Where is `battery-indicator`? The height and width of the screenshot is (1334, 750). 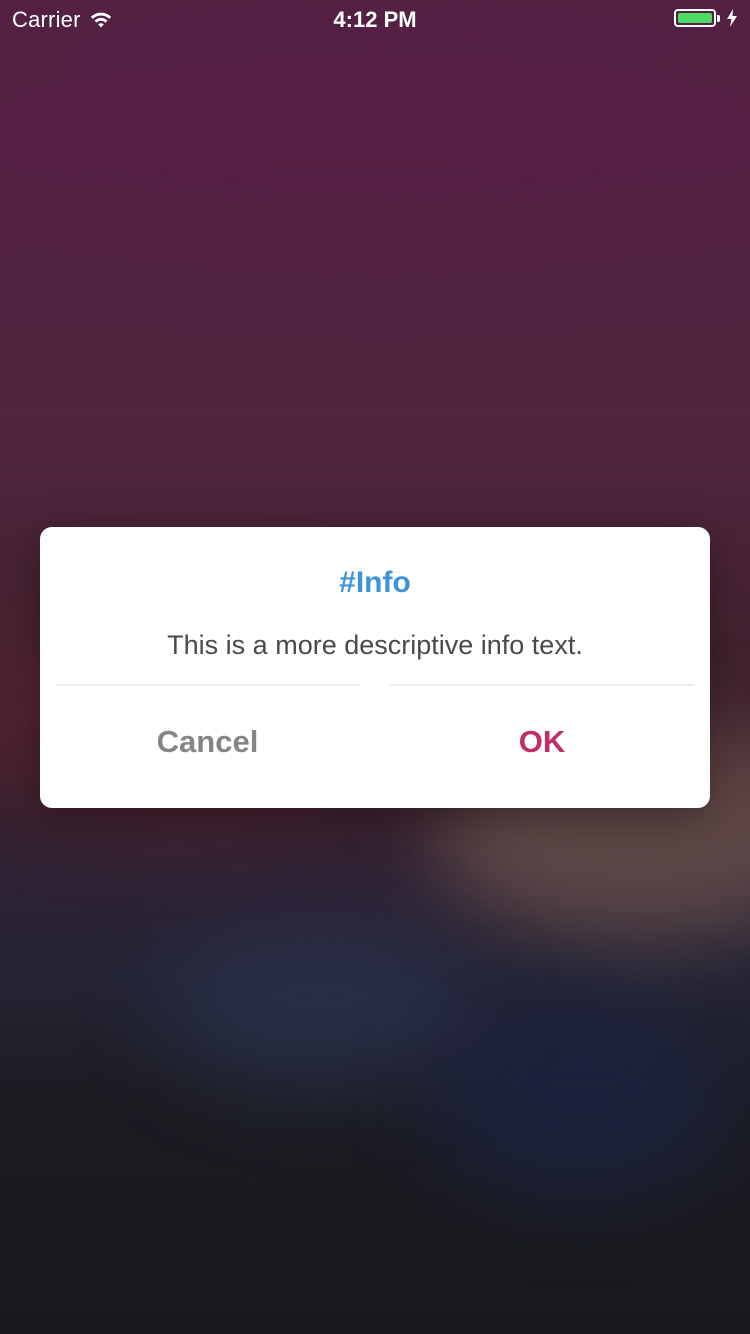 battery-indicator is located at coordinates (706, 18).